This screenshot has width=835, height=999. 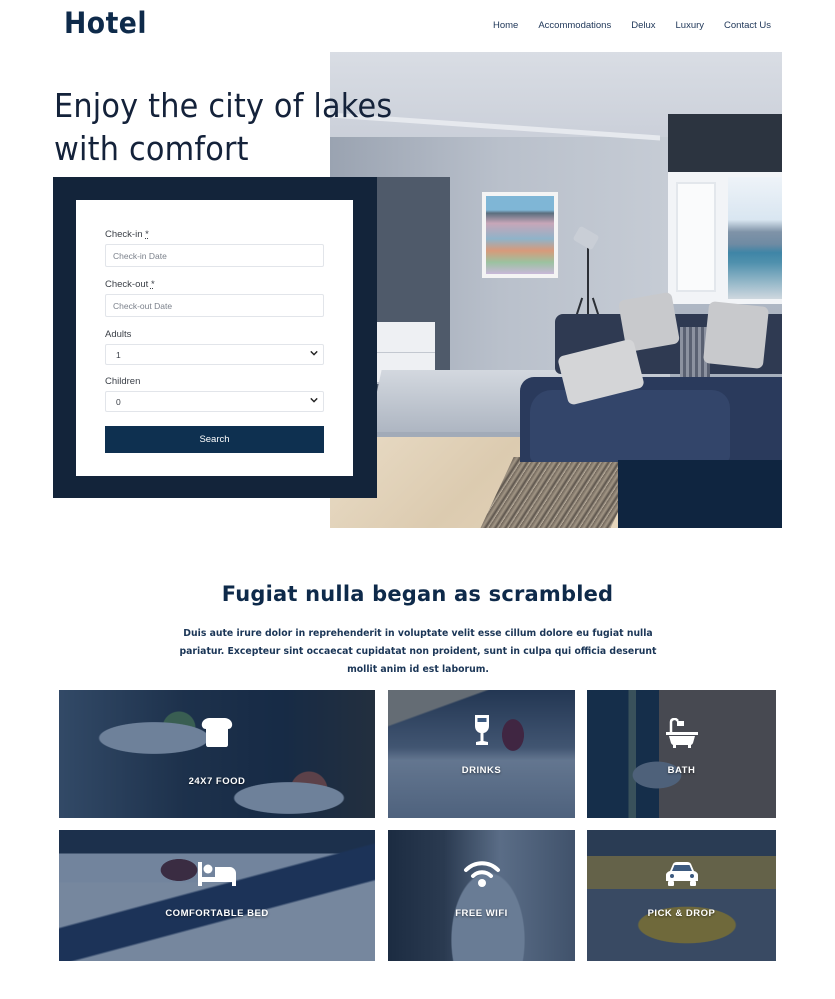 What do you see at coordinates (681, 874) in the screenshot?
I see `car-icon` at bounding box center [681, 874].